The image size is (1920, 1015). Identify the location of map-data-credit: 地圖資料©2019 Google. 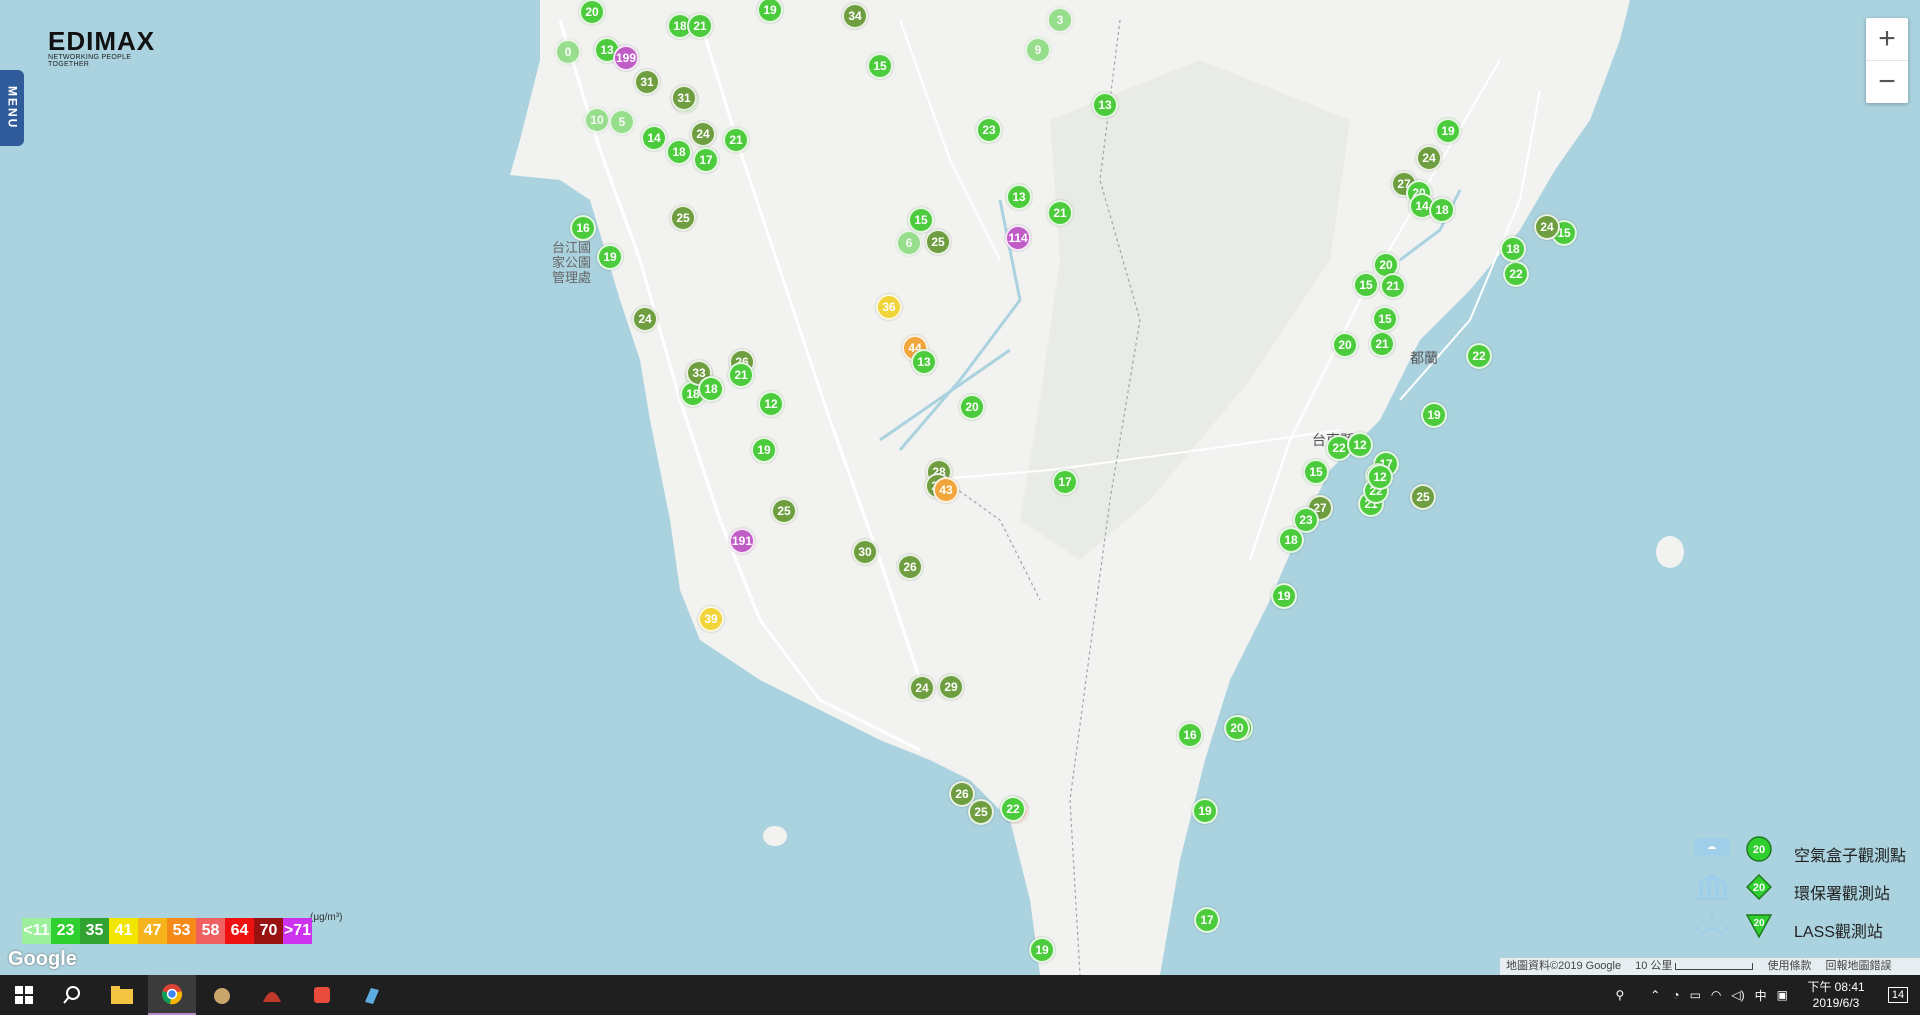
(1564, 966).